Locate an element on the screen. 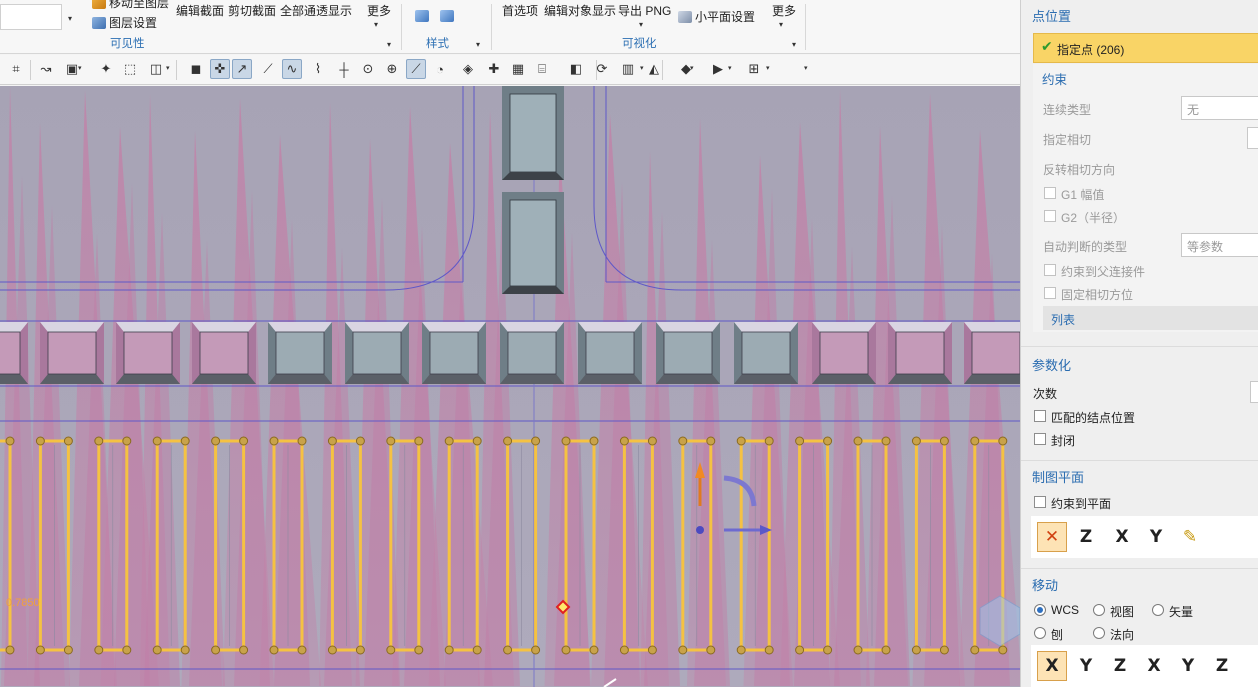 The width and height of the screenshot is (1258, 687). edit-object-display-button: 编辑对象显示 is located at coordinates (580, 10).